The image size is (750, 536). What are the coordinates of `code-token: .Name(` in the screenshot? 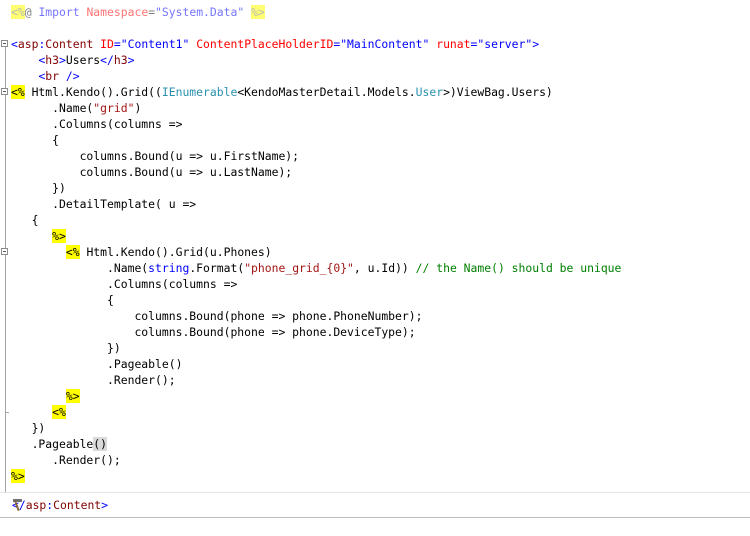 It's located at (52, 108).